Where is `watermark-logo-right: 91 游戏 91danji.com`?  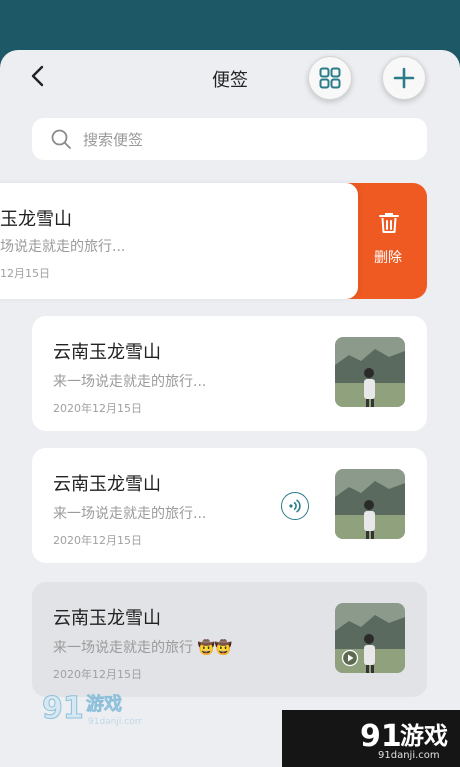 watermark-logo-right: 91 游戏 91danji.com is located at coordinates (371, 738).